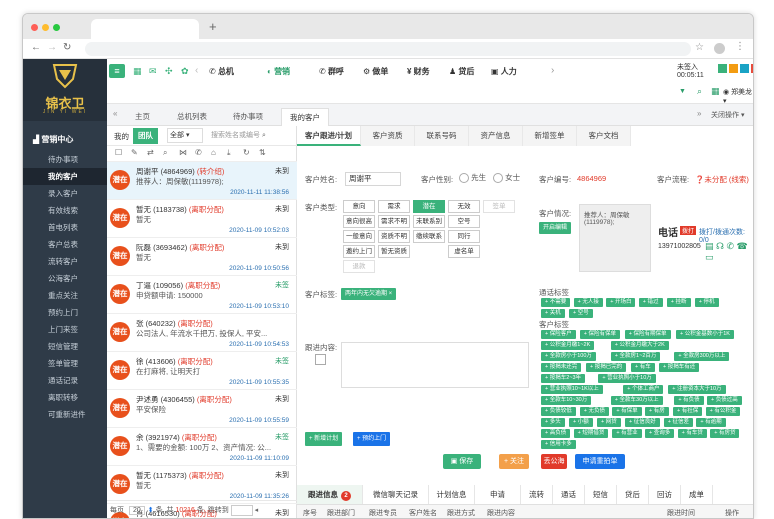 This screenshot has height=519, width=774. I want to click on forward-icon: →, so click(52, 47).